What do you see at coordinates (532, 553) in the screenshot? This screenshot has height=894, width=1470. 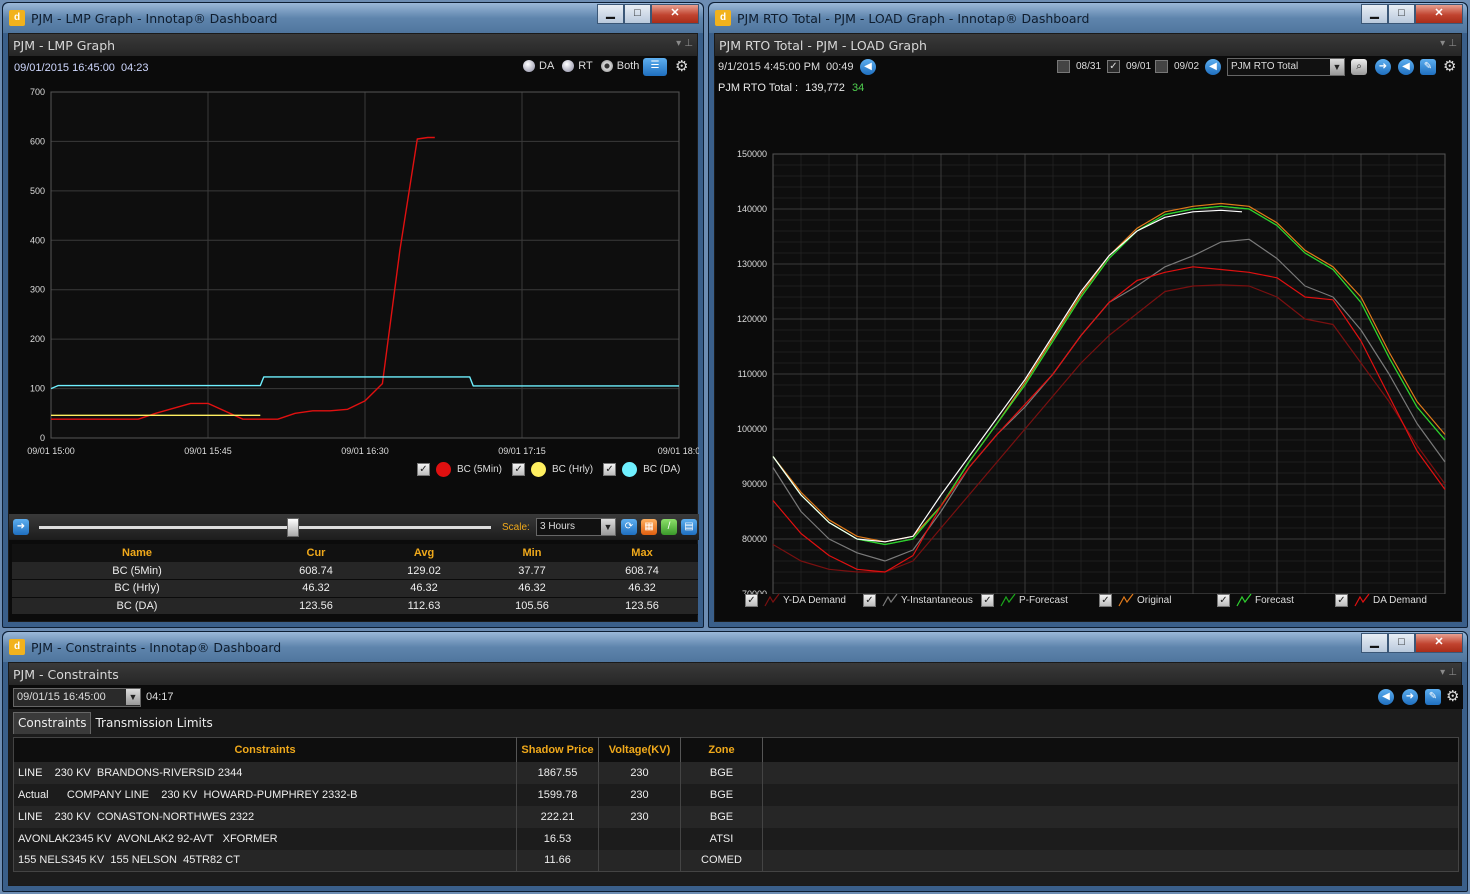 I see `col-min: Min` at bounding box center [532, 553].